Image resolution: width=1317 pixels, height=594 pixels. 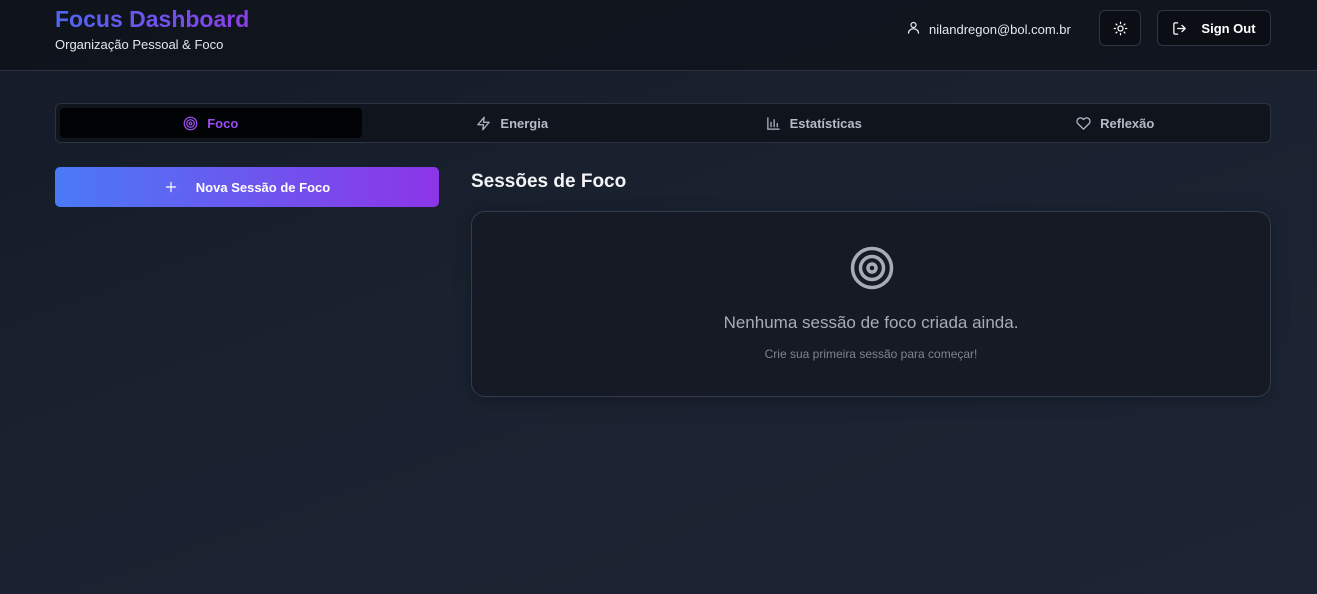 I want to click on sign-out-button: Sign Out, so click(x=1214, y=28).